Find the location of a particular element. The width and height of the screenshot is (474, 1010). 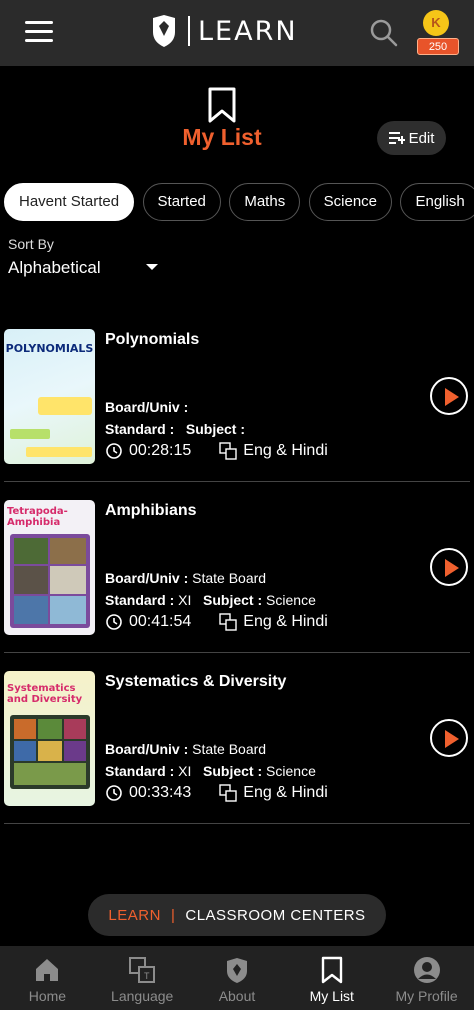

chip-started: Started is located at coordinates (181, 202).